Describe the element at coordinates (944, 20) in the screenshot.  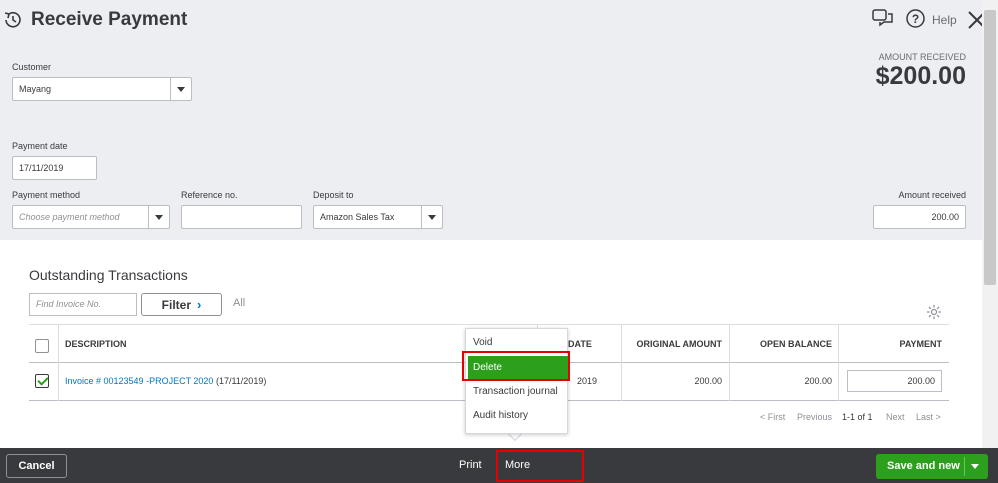
I see `help-link: Help` at that location.